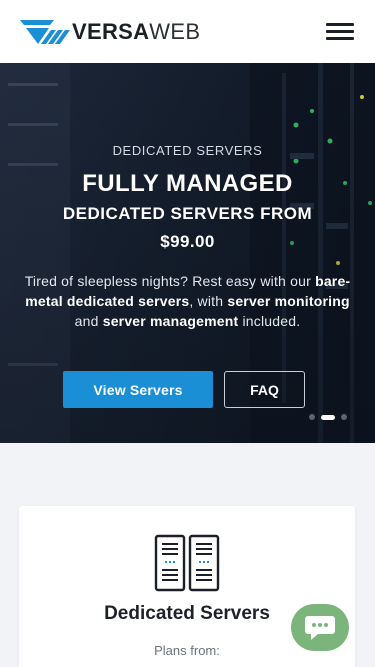 Image resolution: width=375 pixels, height=667 pixels. What do you see at coordinates (138, 389) in the screenshot?
I see `view-servers-button: View Servers` at bounding box center [138, 389].